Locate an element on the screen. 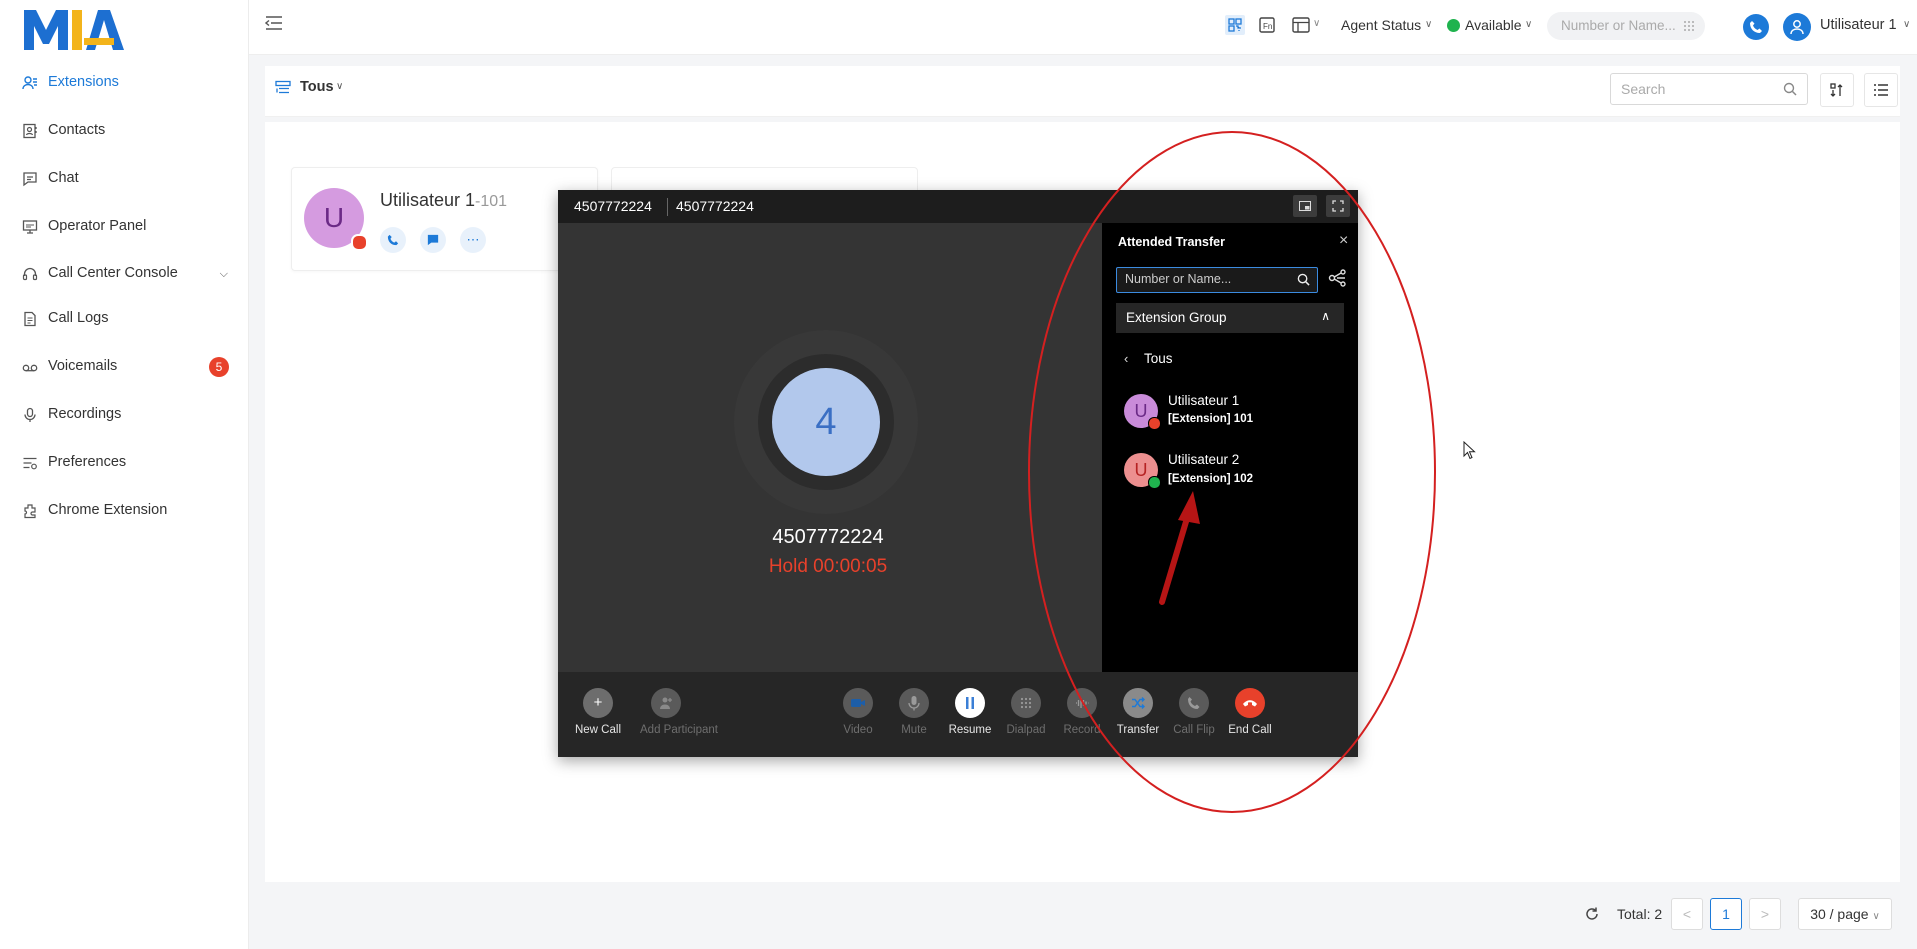 This screenshot has height=949, width=1917. status-dot is located at coordinates (359, 242).